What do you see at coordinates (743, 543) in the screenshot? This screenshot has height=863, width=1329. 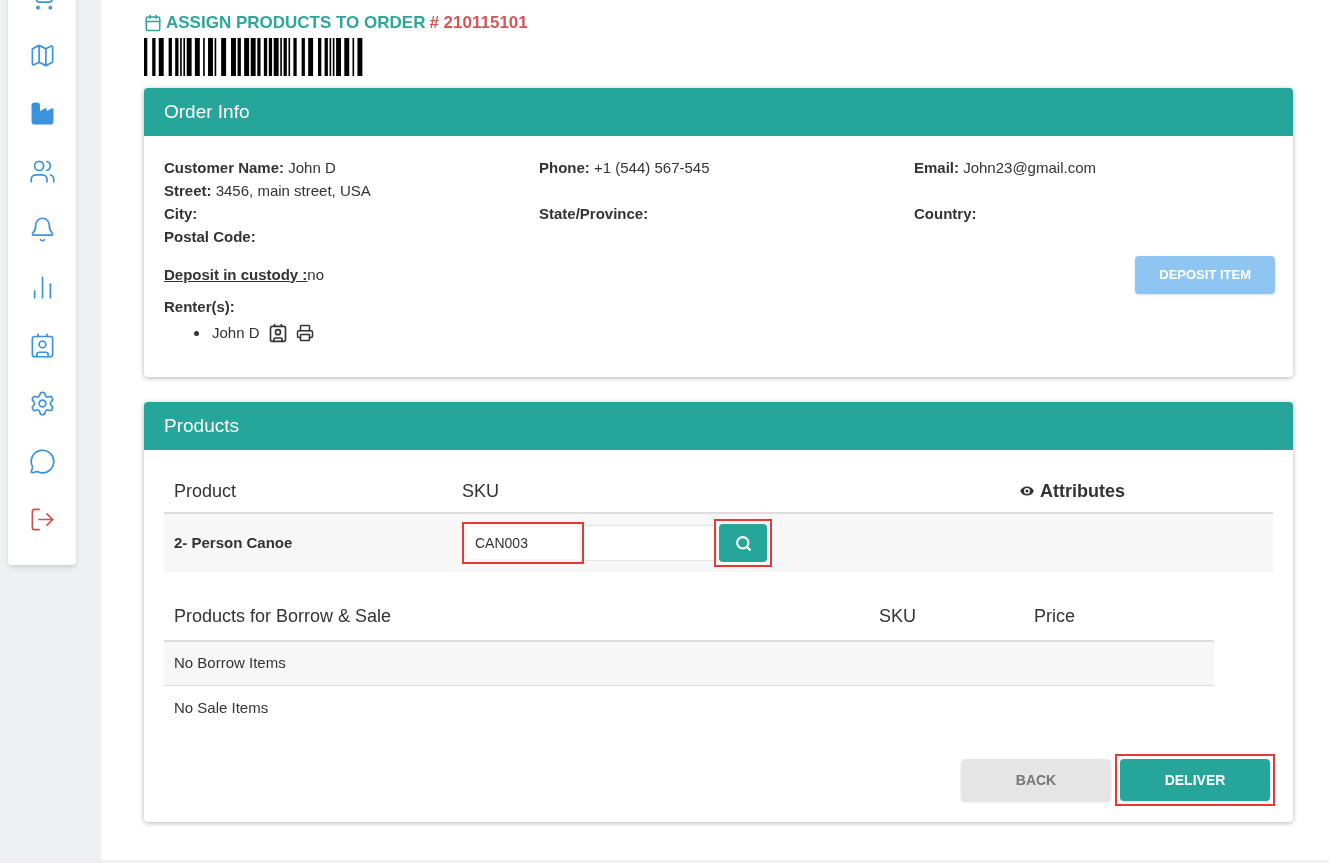 I see `search-icon` at bounding box center [743, 543].